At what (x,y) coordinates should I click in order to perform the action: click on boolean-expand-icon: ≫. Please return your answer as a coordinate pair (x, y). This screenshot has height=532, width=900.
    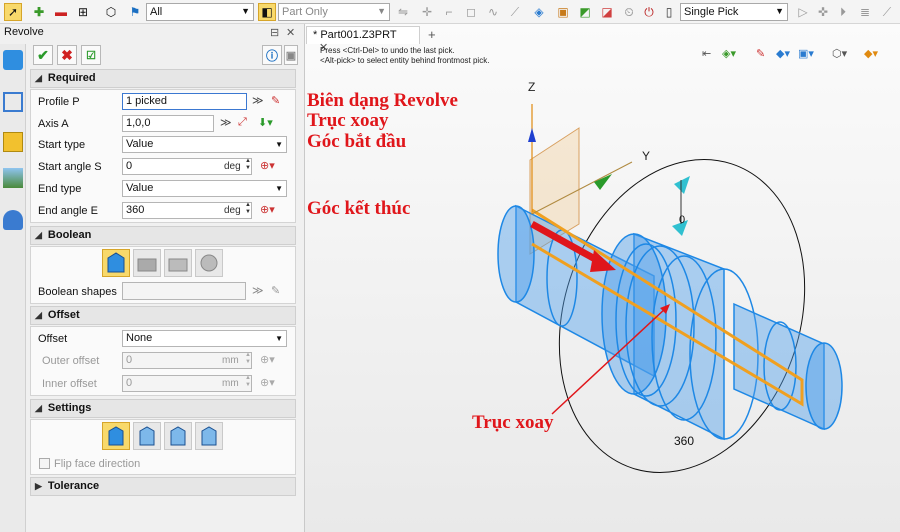
    Looking at the image, I should click on (258, 290).